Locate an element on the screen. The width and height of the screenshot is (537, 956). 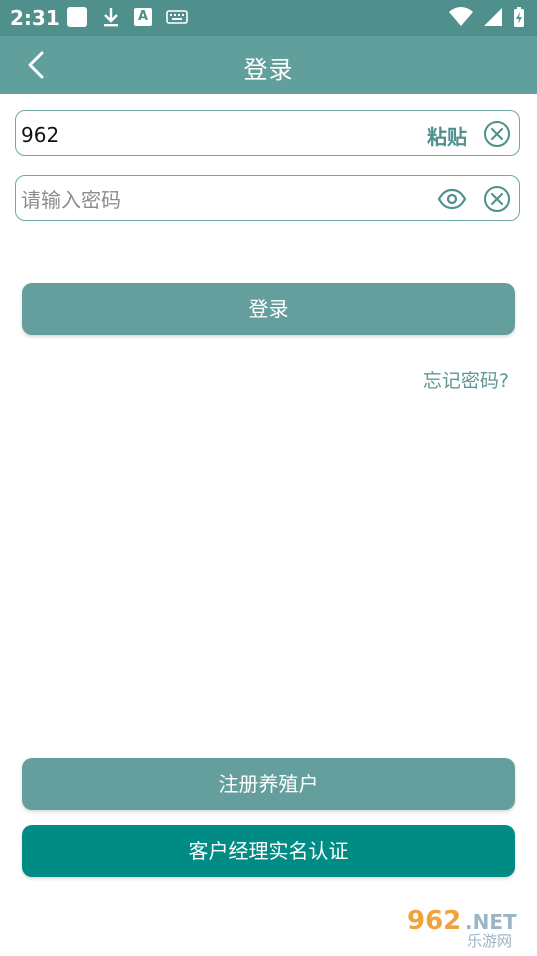
page-title: 登录 is located at coordinates (268, 70).